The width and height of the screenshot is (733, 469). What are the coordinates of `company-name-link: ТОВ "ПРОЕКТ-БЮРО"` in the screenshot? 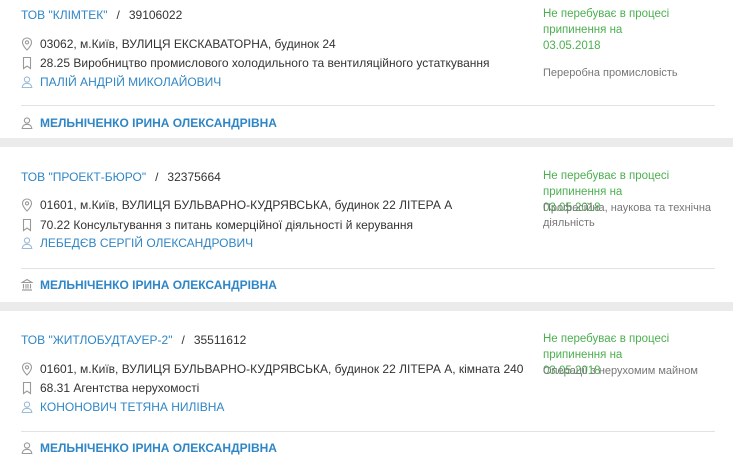 It's located at (83, 177).